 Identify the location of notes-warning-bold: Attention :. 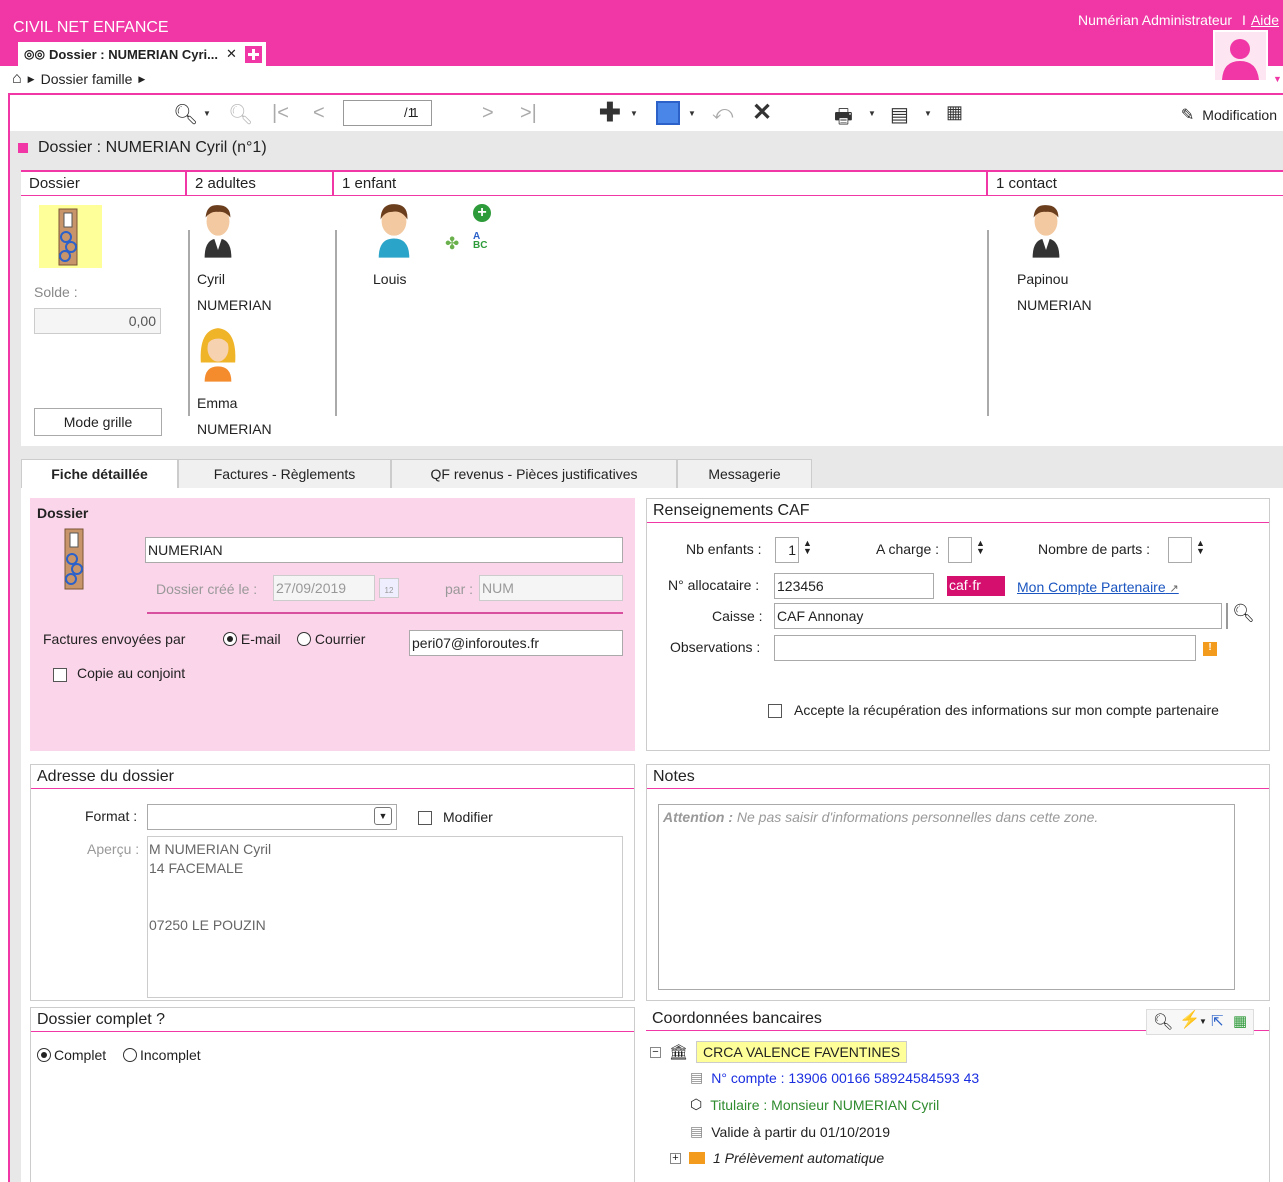
(698, 817).